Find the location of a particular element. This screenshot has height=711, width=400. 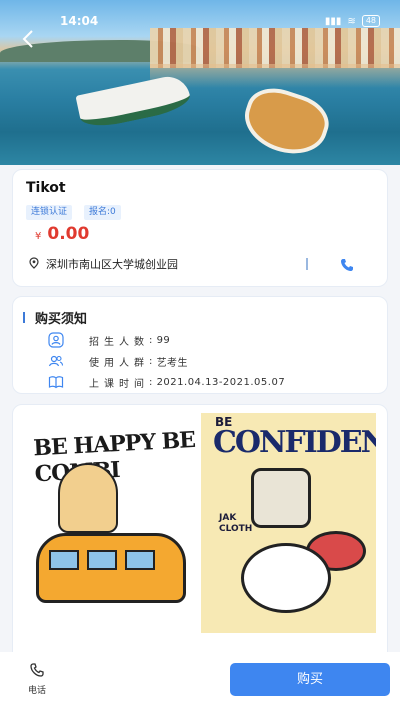

divider is located at coordinates (307, 264).